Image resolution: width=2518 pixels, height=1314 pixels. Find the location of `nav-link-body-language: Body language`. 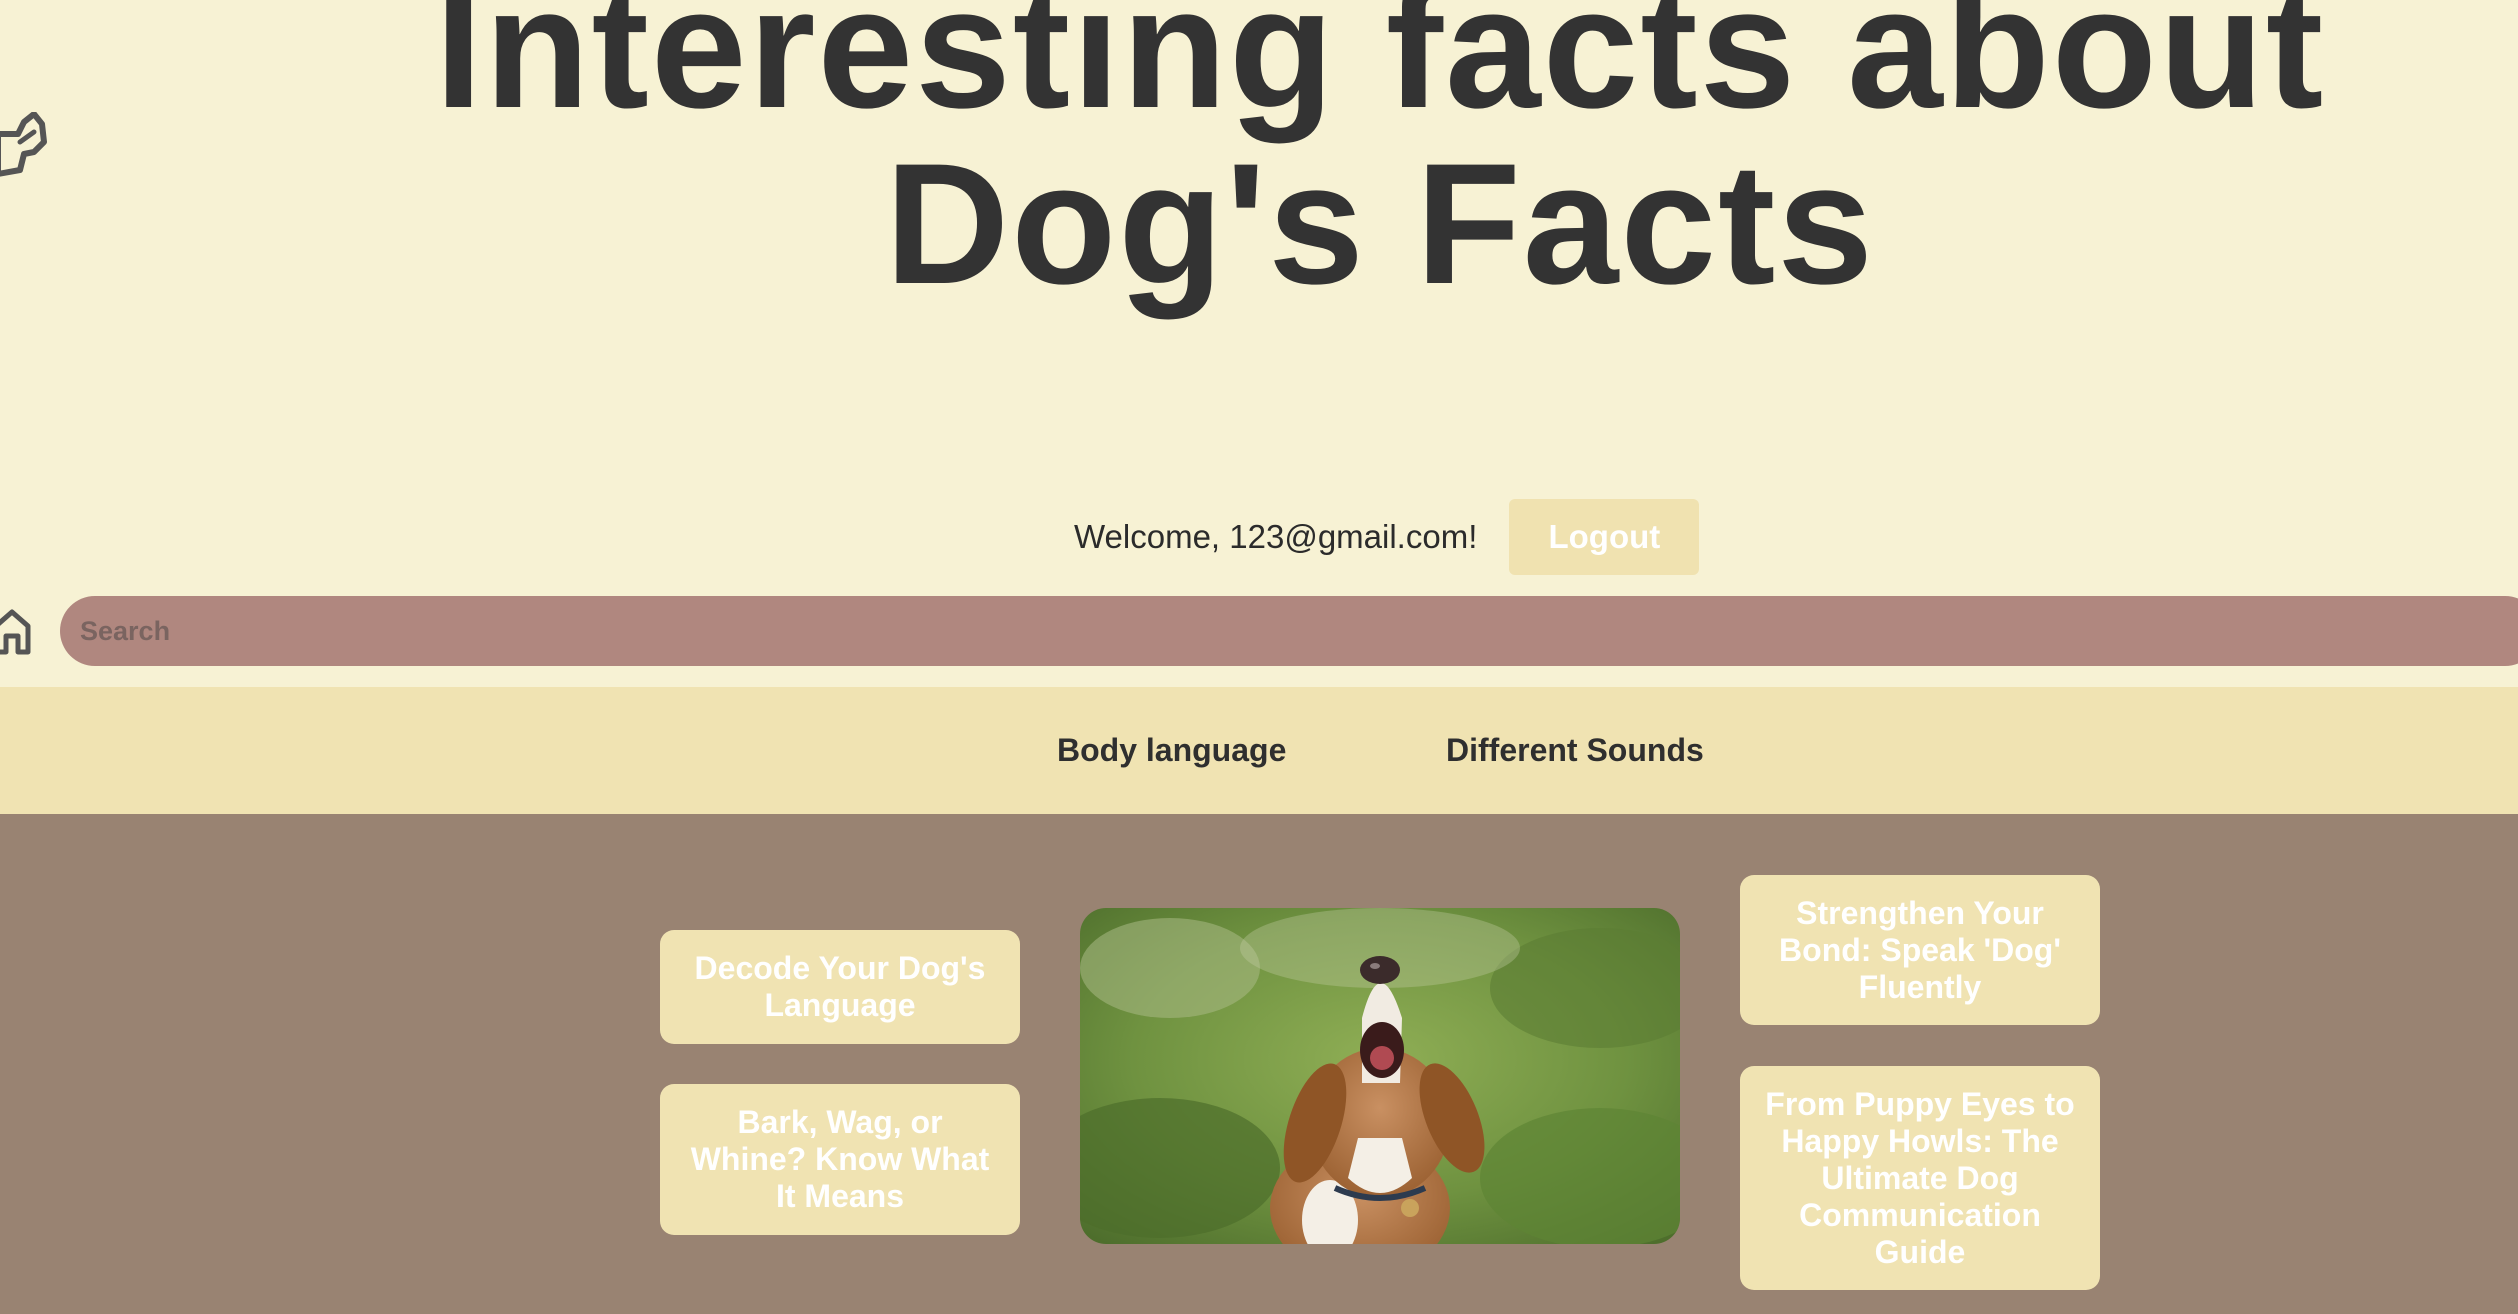

nav-link-body-language: Body language is located at coordinates (1171, 750).